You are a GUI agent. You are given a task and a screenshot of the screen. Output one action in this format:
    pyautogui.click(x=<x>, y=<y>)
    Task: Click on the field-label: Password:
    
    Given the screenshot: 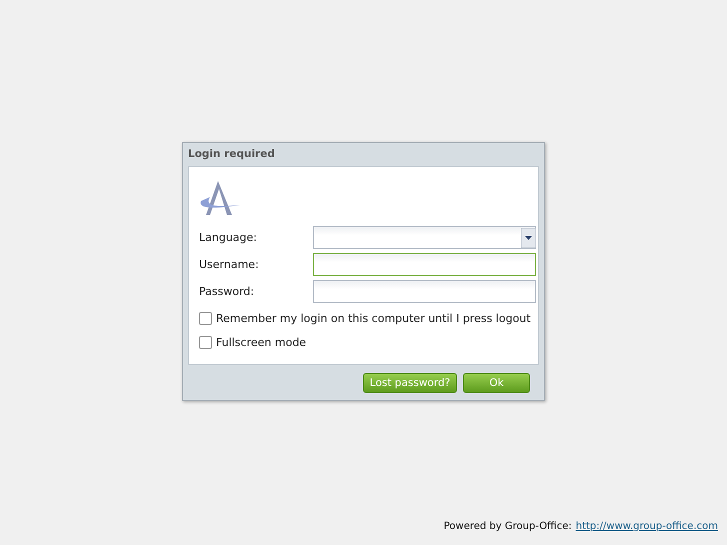 What is the action you would take?
    pyautogui.click(x=227, y=291)
    